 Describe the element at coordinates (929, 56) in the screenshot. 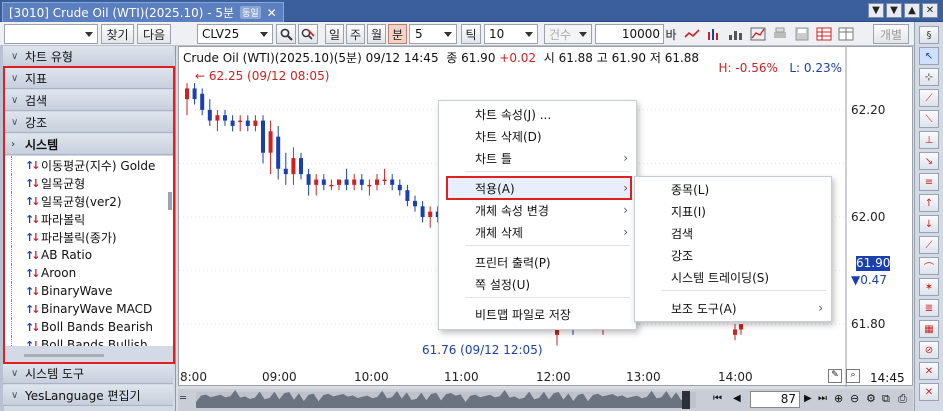

I see `cursor-icon: ↖` at that location.